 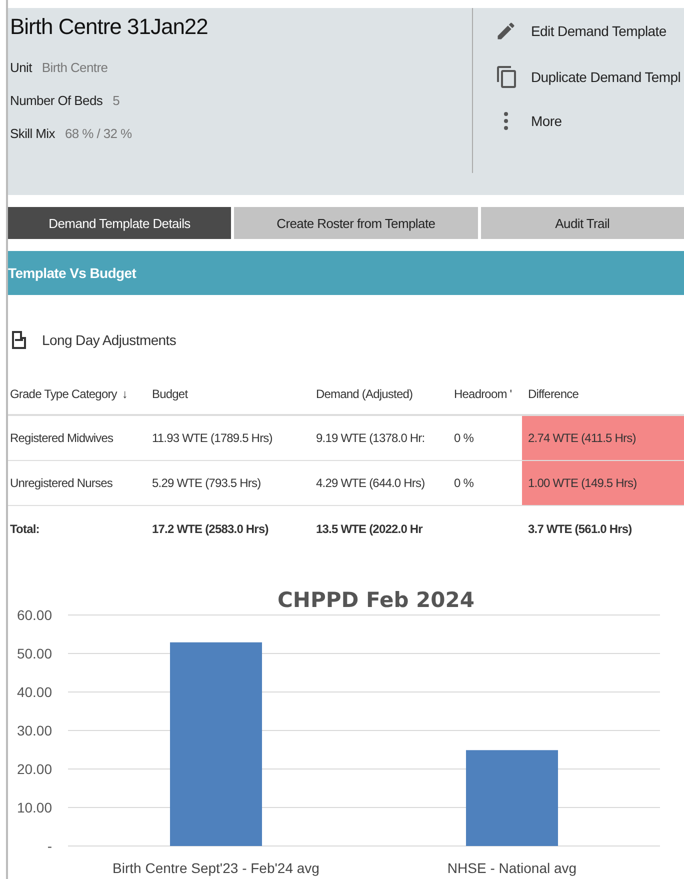 I want to click on copy-icon, so click(x=506, y=77).